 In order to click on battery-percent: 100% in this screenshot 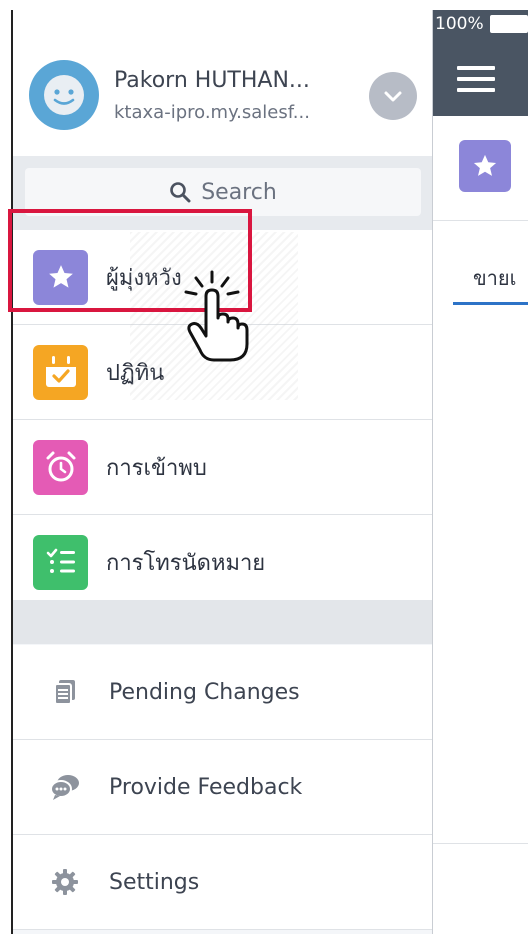, I will do `click(459, 24)`.